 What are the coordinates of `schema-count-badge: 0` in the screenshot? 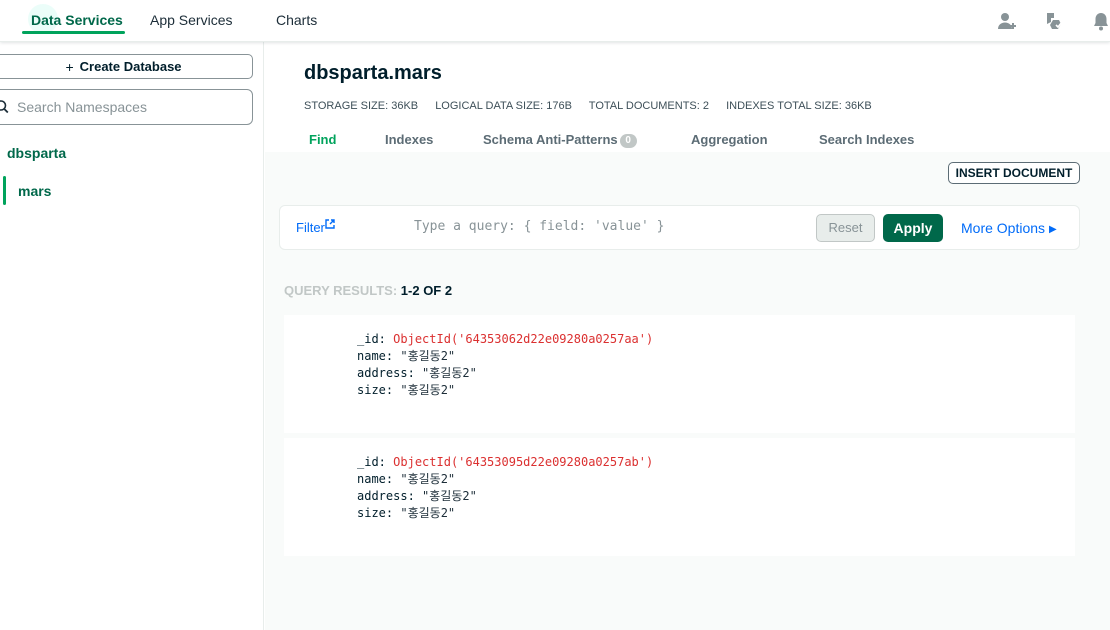 It's located at (628, 141).